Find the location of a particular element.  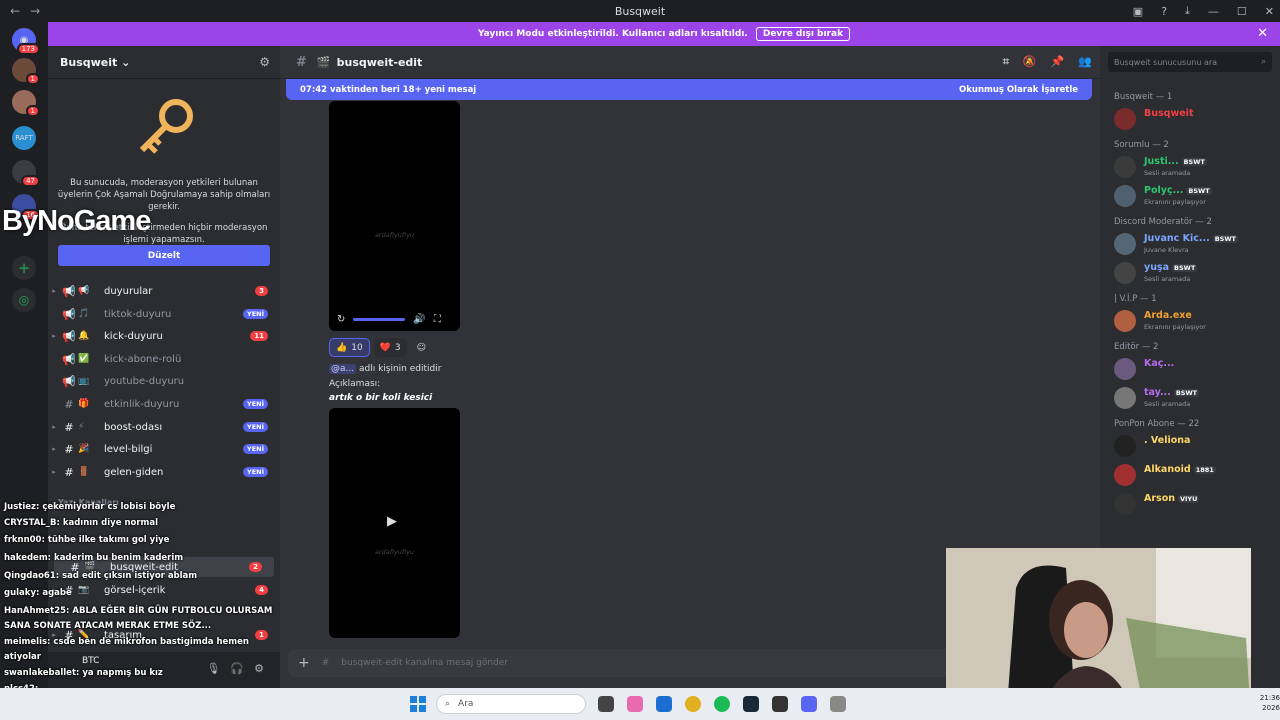

replay-icon: ↻ is located at coordinates (341, 319).